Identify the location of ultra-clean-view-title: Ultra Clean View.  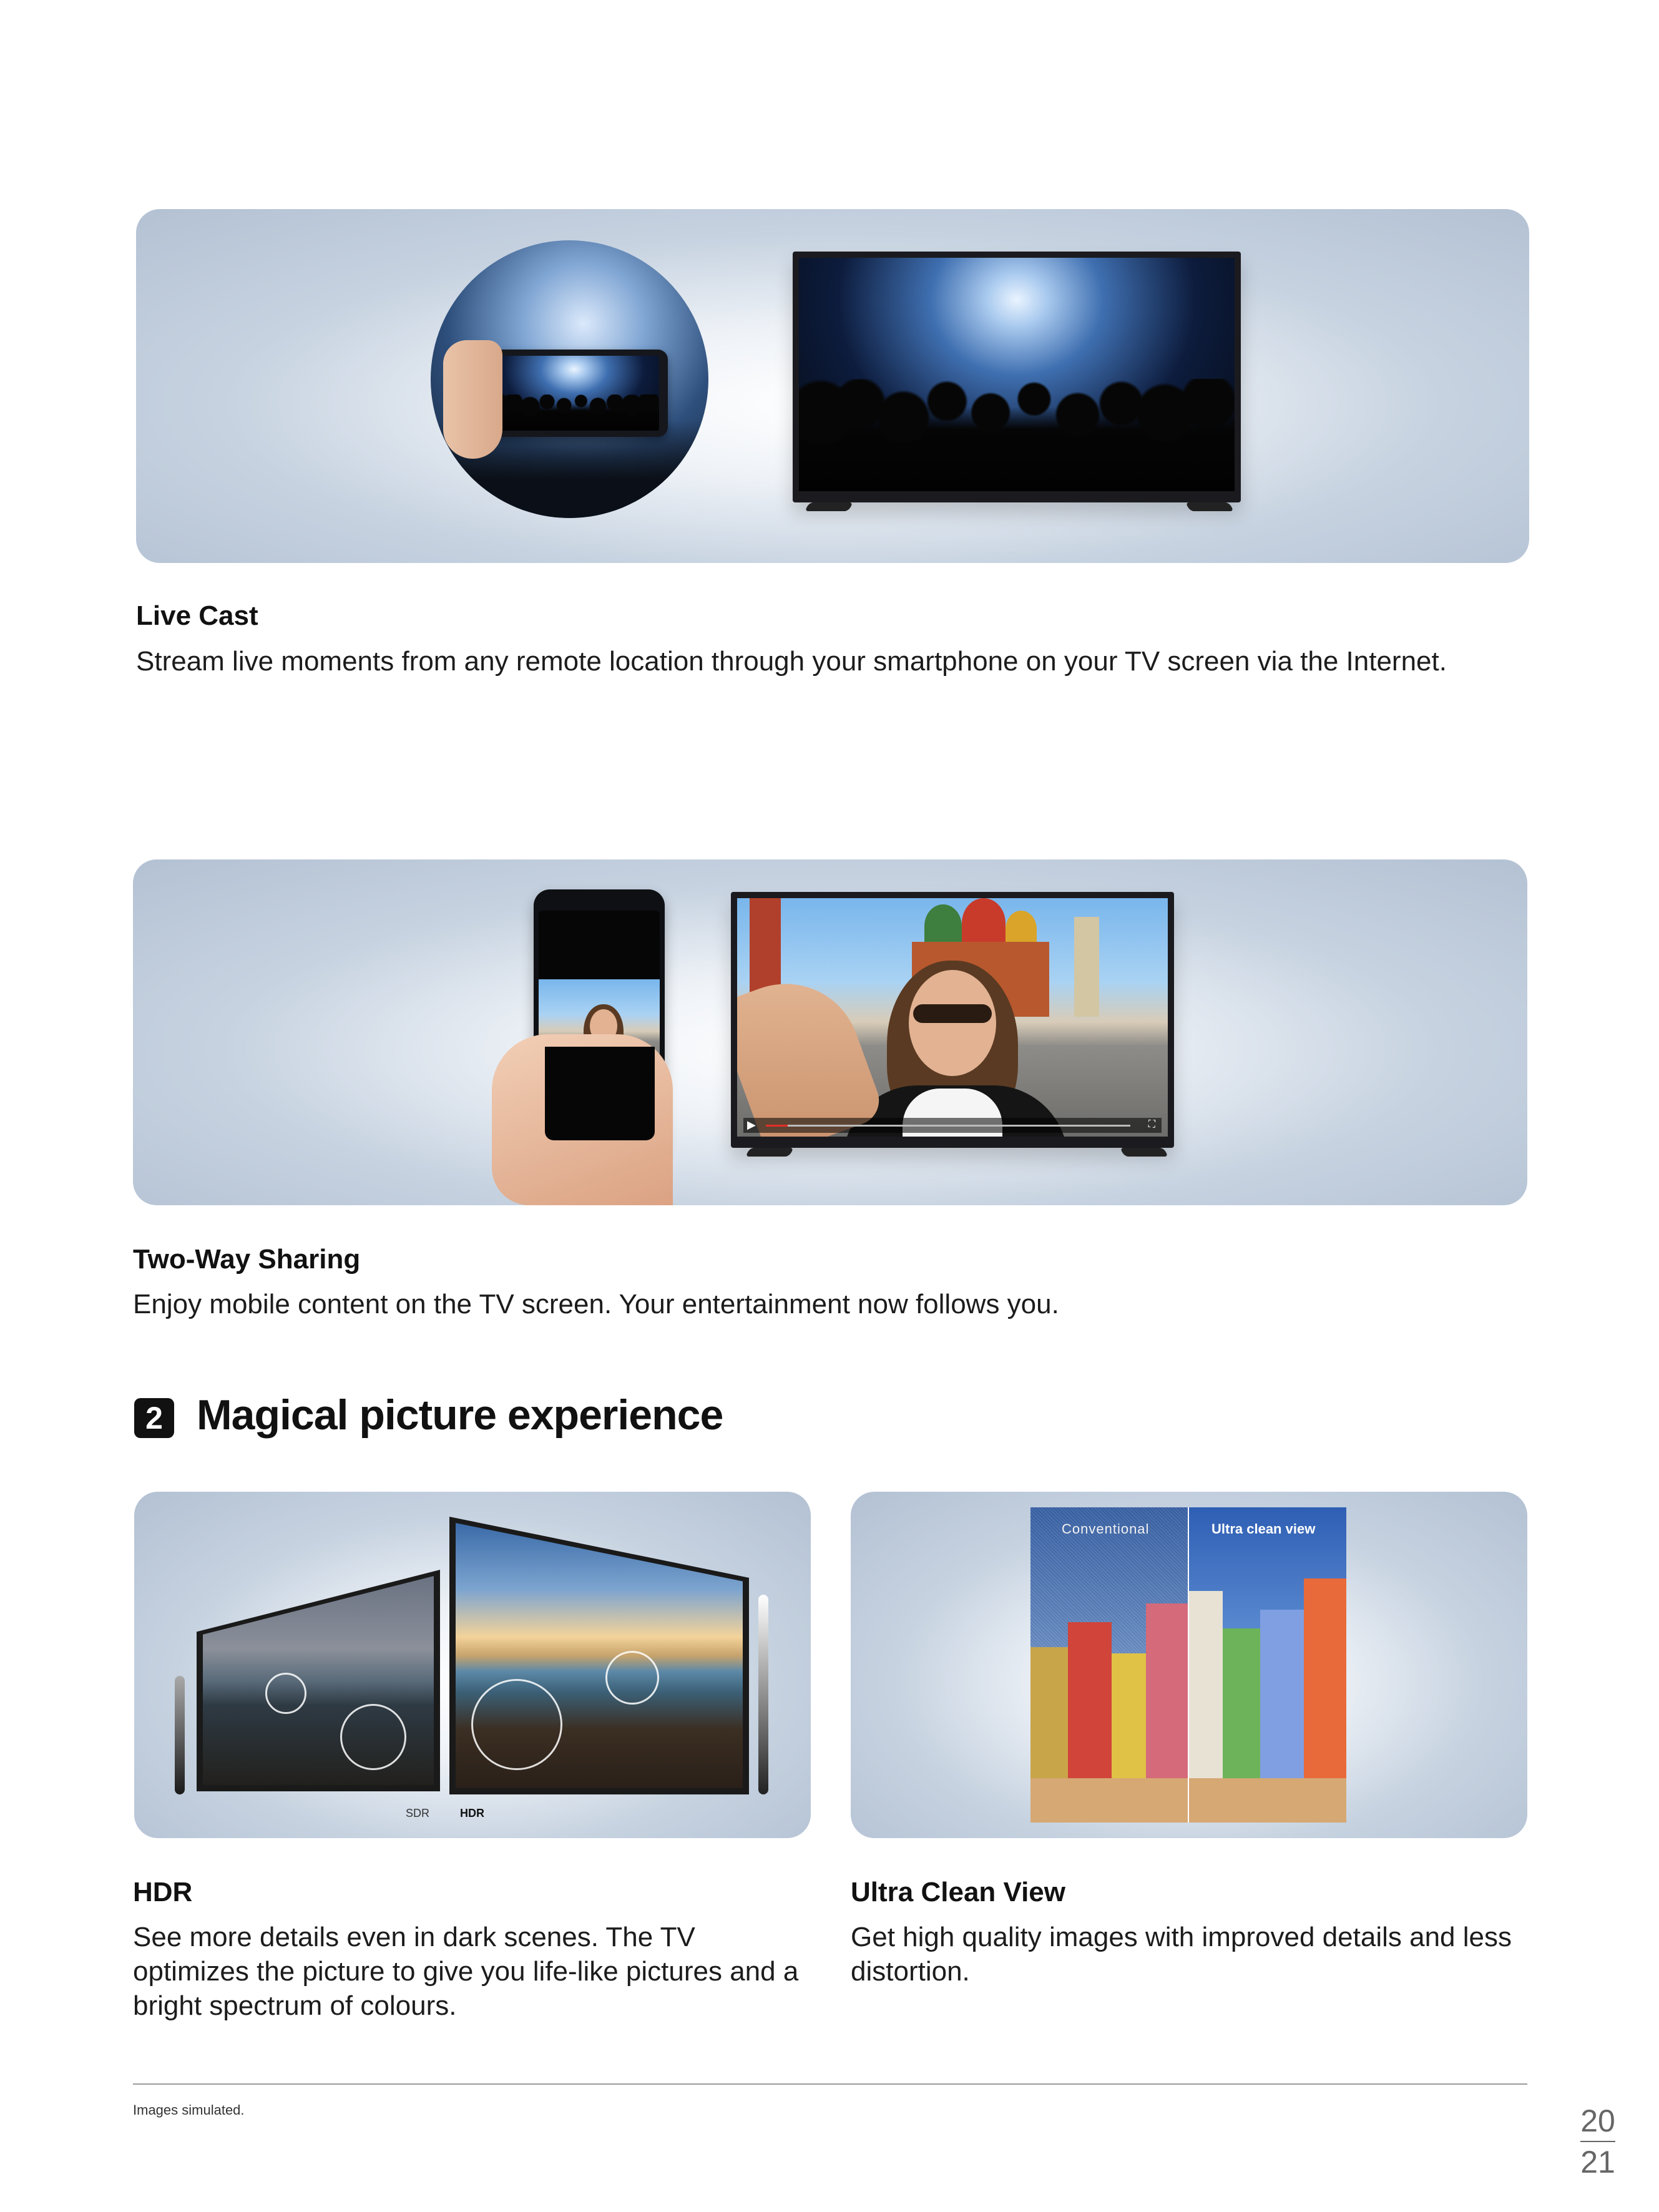
(958, 1892).